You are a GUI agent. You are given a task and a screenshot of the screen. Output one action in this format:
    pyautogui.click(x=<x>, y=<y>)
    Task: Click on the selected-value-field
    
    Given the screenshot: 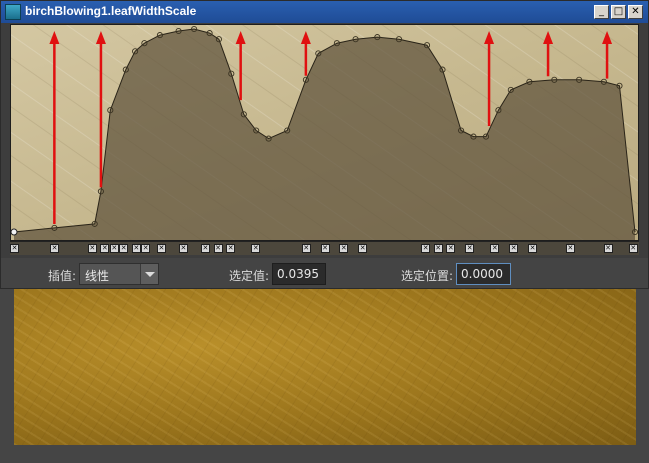 What is the action you would take?
    pyautogui.click(x=299, y=274)
    